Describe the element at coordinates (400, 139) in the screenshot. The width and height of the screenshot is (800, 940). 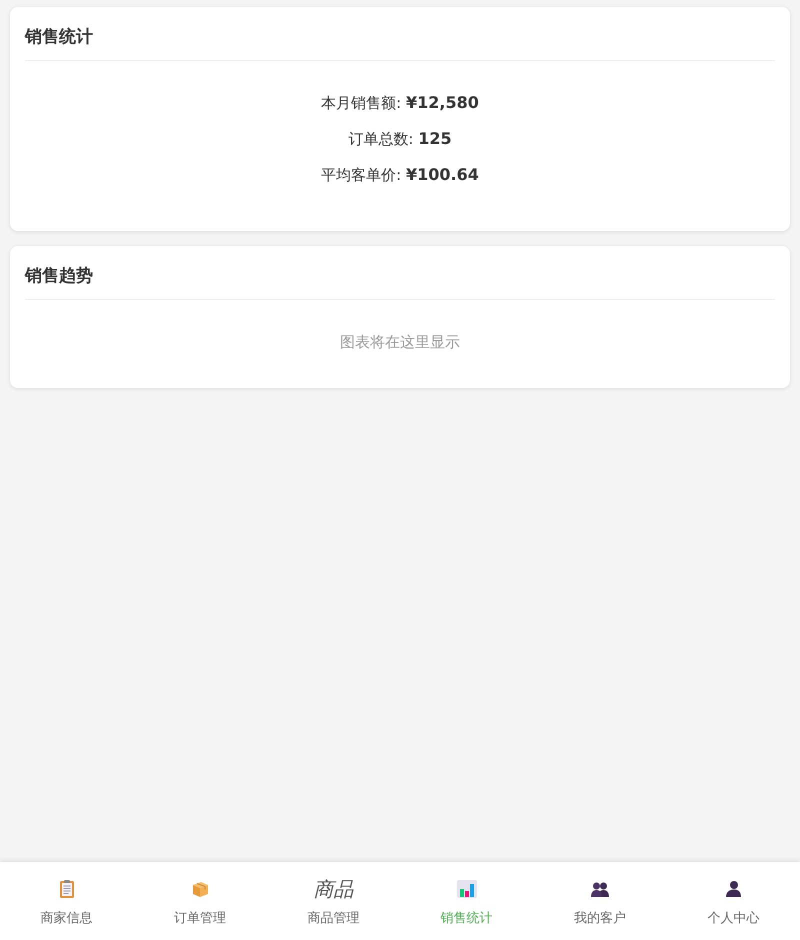
I see `stat-line: 订单总数: 125` at that location.